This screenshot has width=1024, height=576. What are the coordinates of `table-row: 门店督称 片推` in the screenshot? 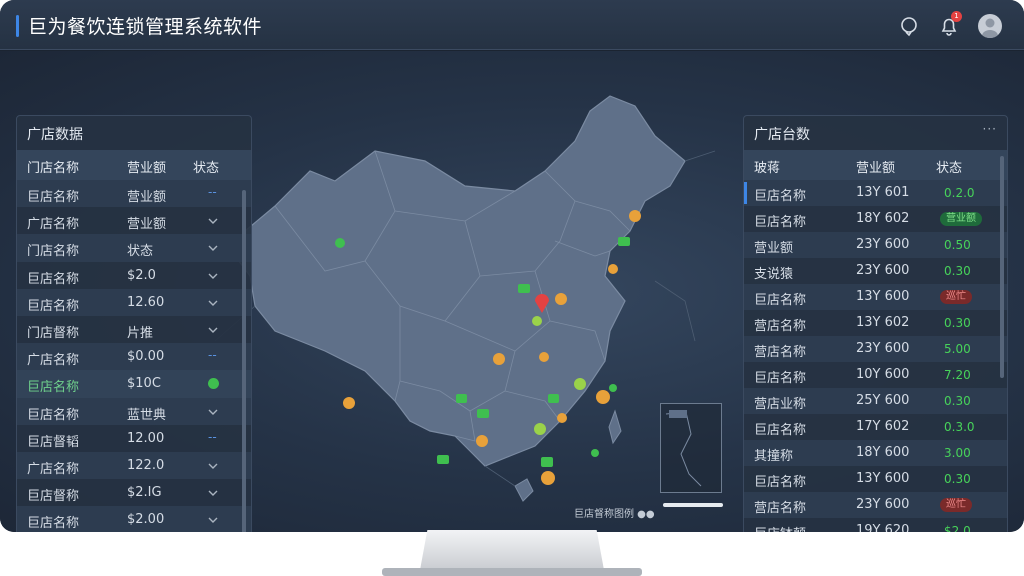 It's located at (134, 329).